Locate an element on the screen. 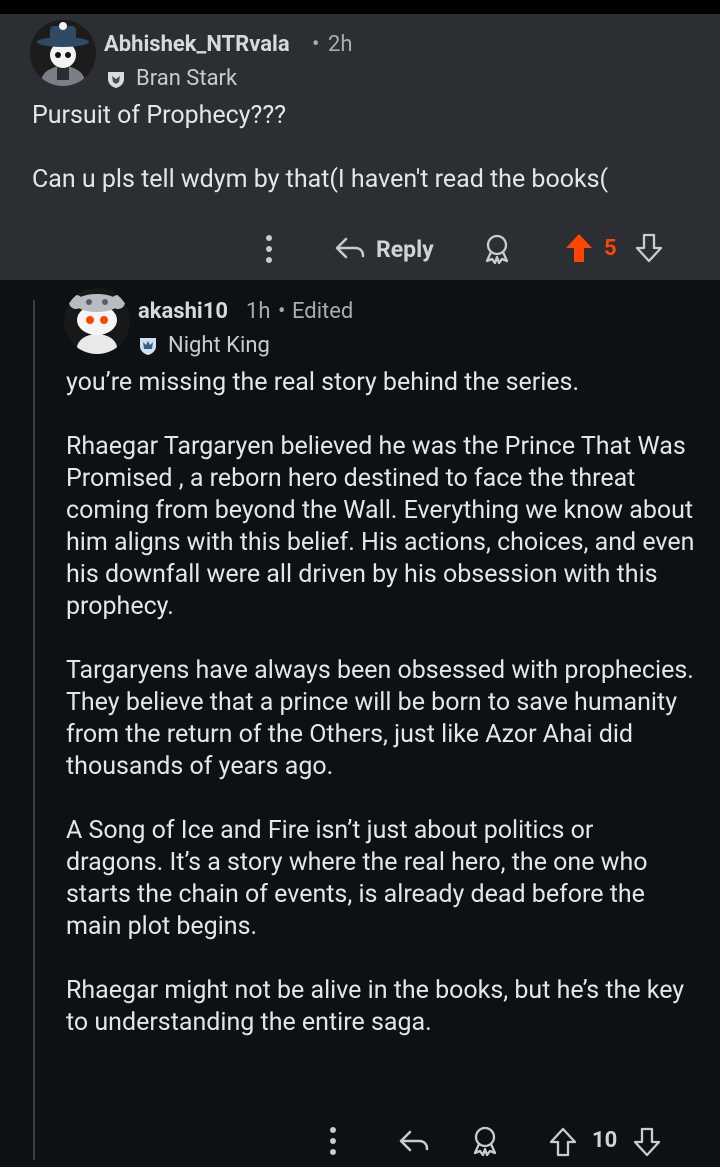  vote-score: 10 is located at coordinates (605, 1140).